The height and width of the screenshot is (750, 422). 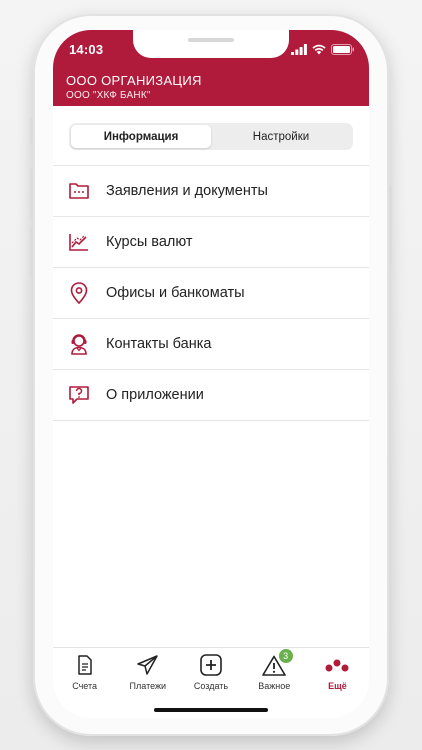 I want to click on notification-badge: 3, so click(x=285, y=656).